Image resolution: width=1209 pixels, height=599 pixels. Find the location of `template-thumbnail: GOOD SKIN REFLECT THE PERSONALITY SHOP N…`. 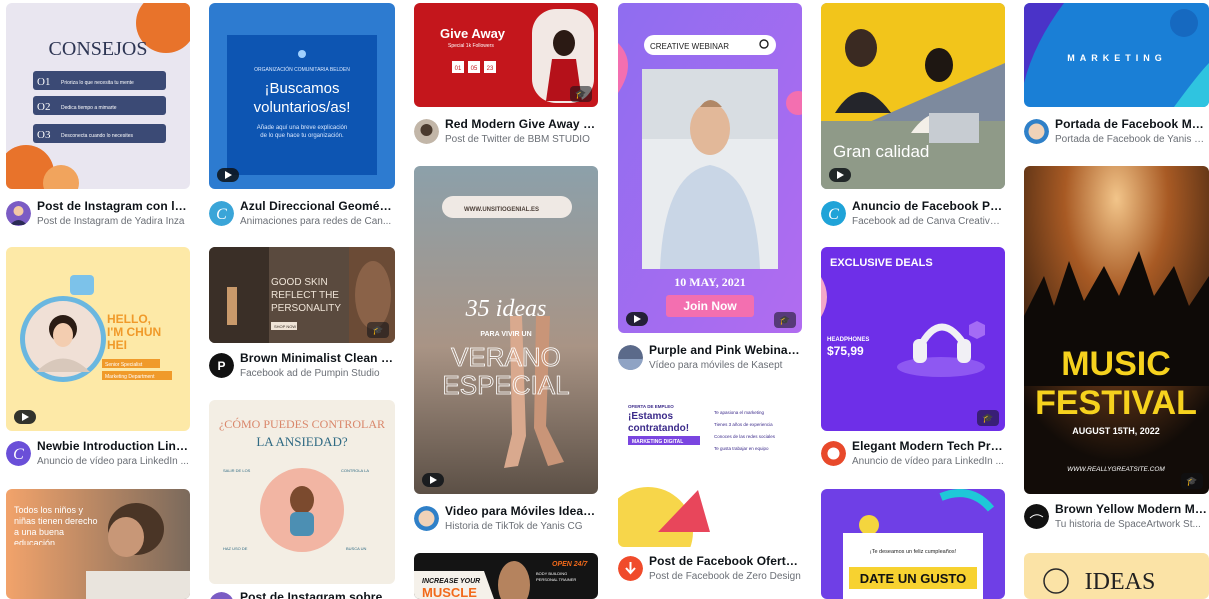

template-thumbnail: GOOD SKIN REFLECT THE PERSONALITY SHOP N… is located at coordinates (302, 295).